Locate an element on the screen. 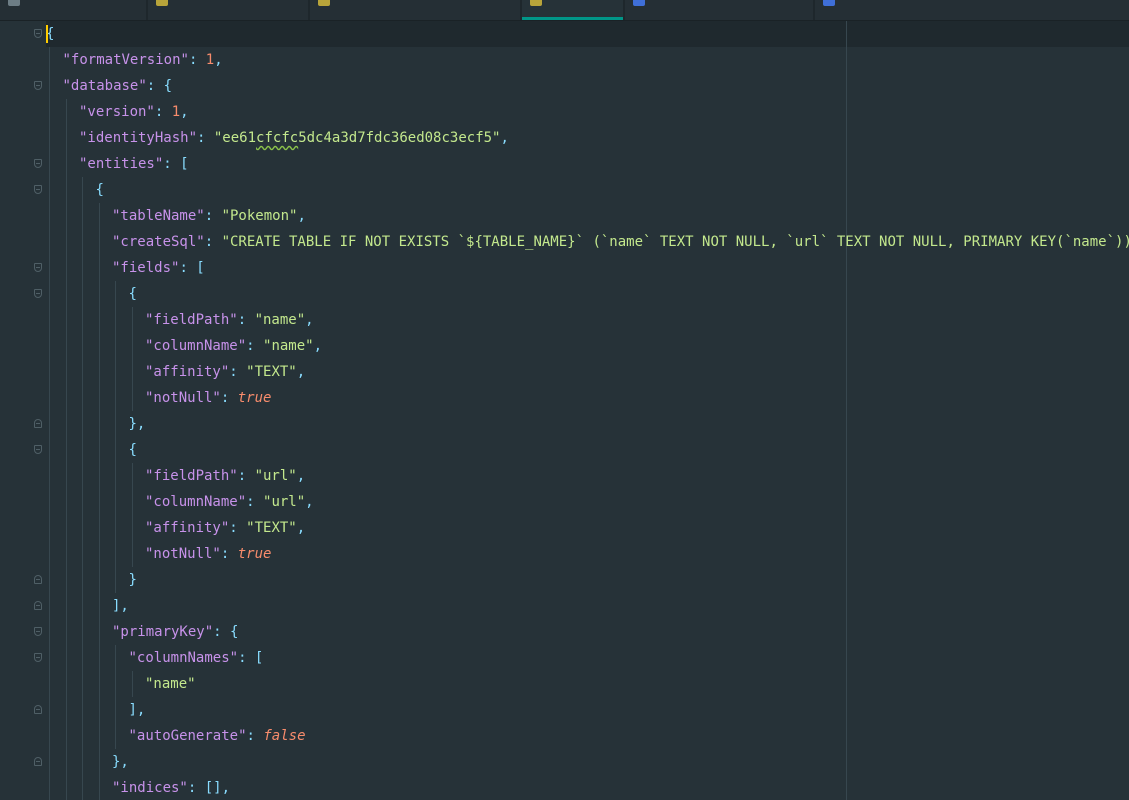 The height and width of the screenshot is (800, 1129). code-line: "primaryKey": { is located at coordinates (175, 632).